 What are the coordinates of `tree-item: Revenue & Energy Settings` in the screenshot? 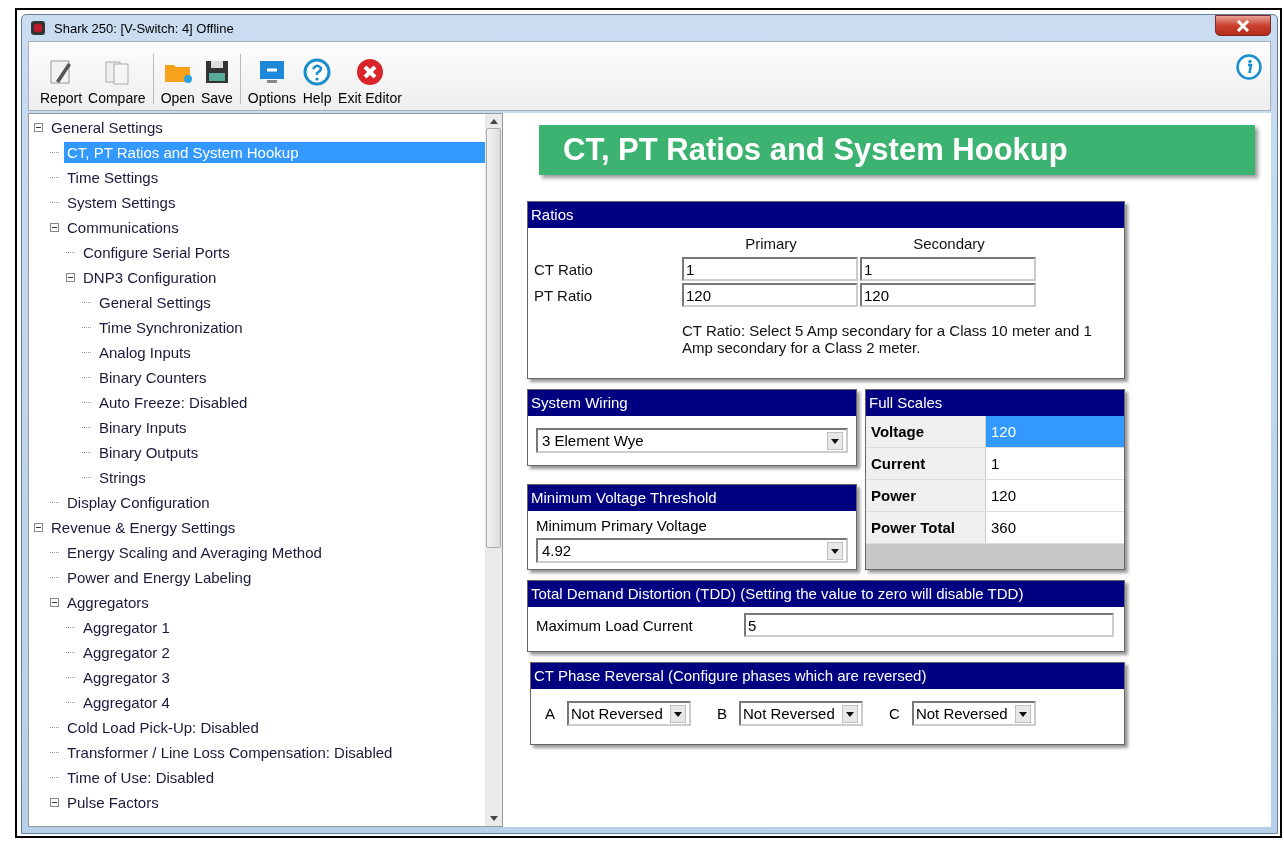 It's located at (143, 527).